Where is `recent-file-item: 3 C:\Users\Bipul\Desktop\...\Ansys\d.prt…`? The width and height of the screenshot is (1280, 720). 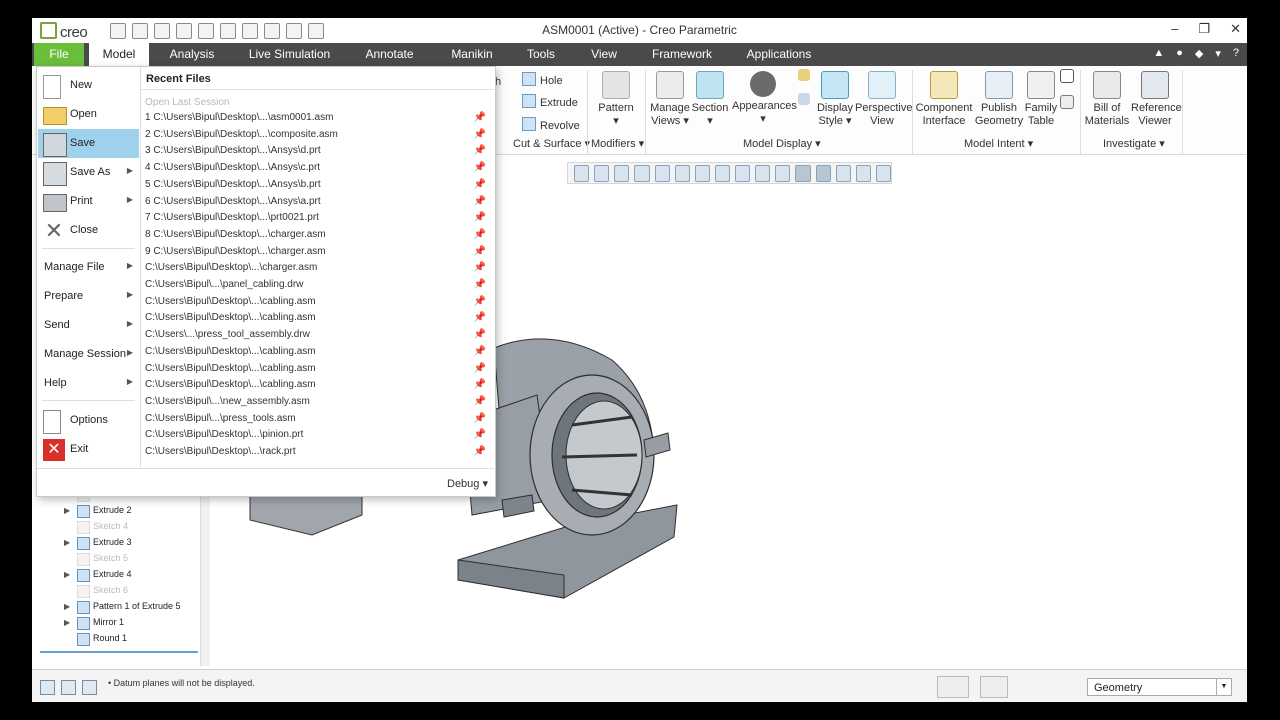
recent-file-item: 3 C:\Users\Bipul\Desktop\...\Ansys\d.prt… is located at coordinates (317, 153).